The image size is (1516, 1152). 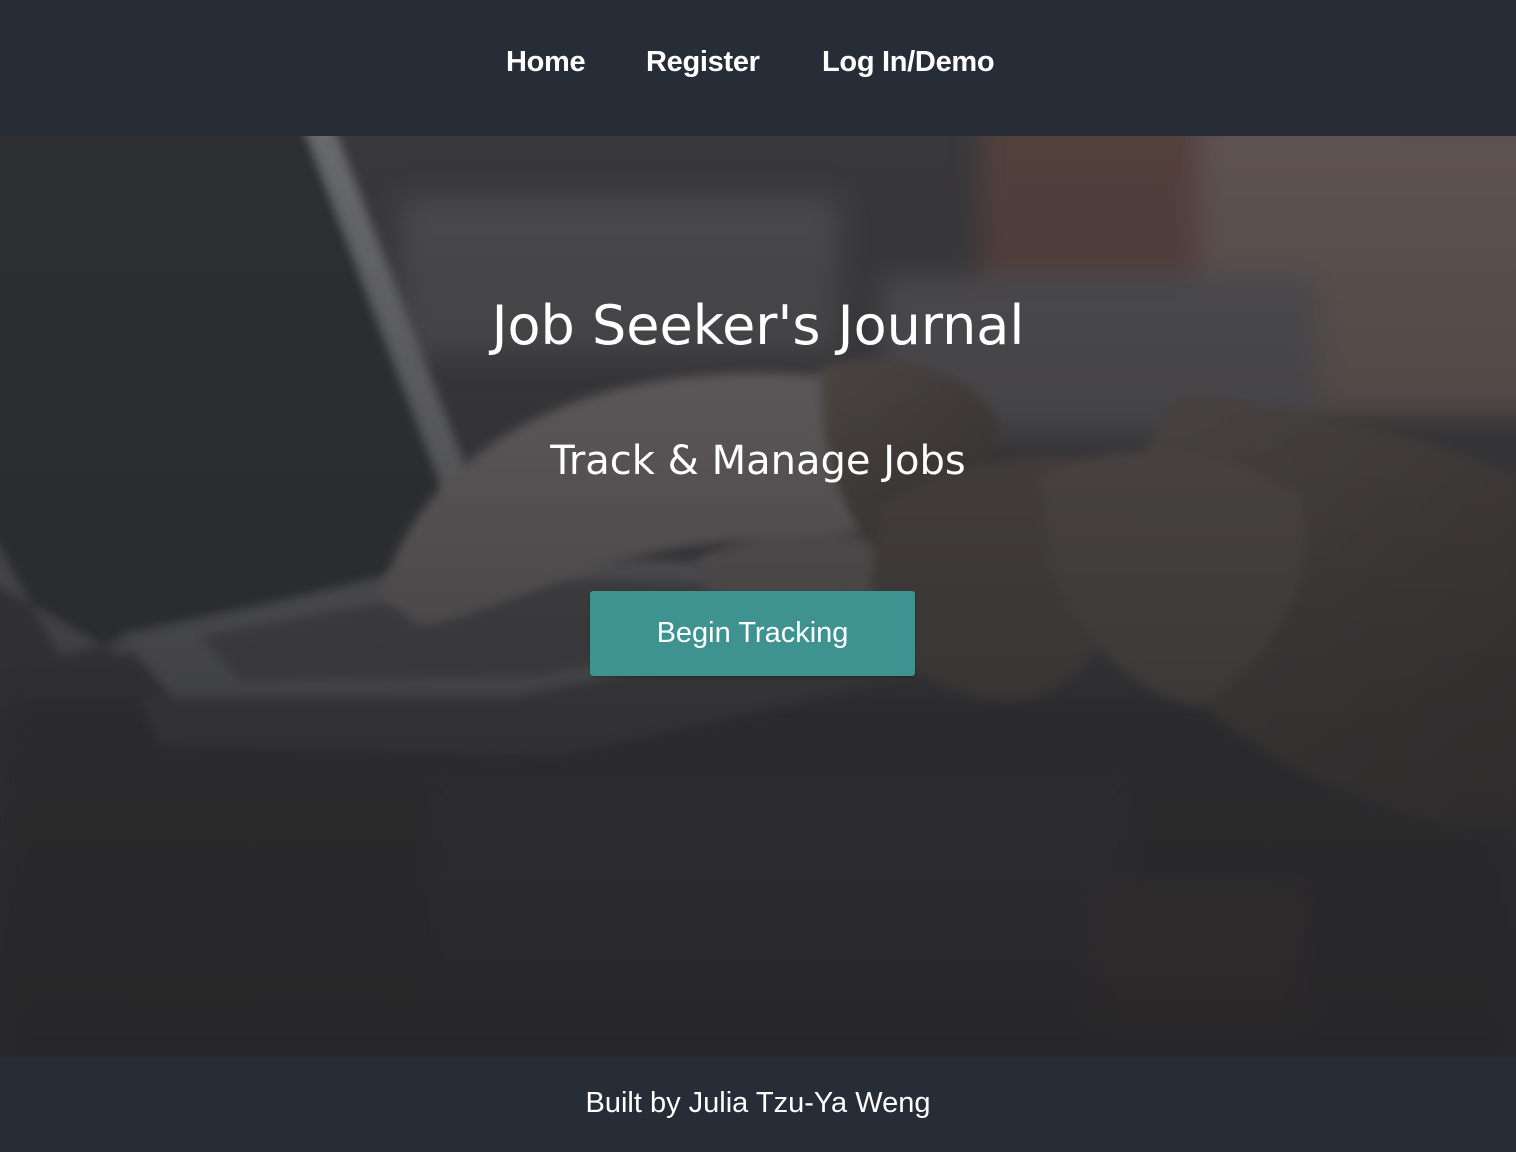 I want to click on top-navigation-bar: Home Register Log In/Demo, so click(x=758, y=68).